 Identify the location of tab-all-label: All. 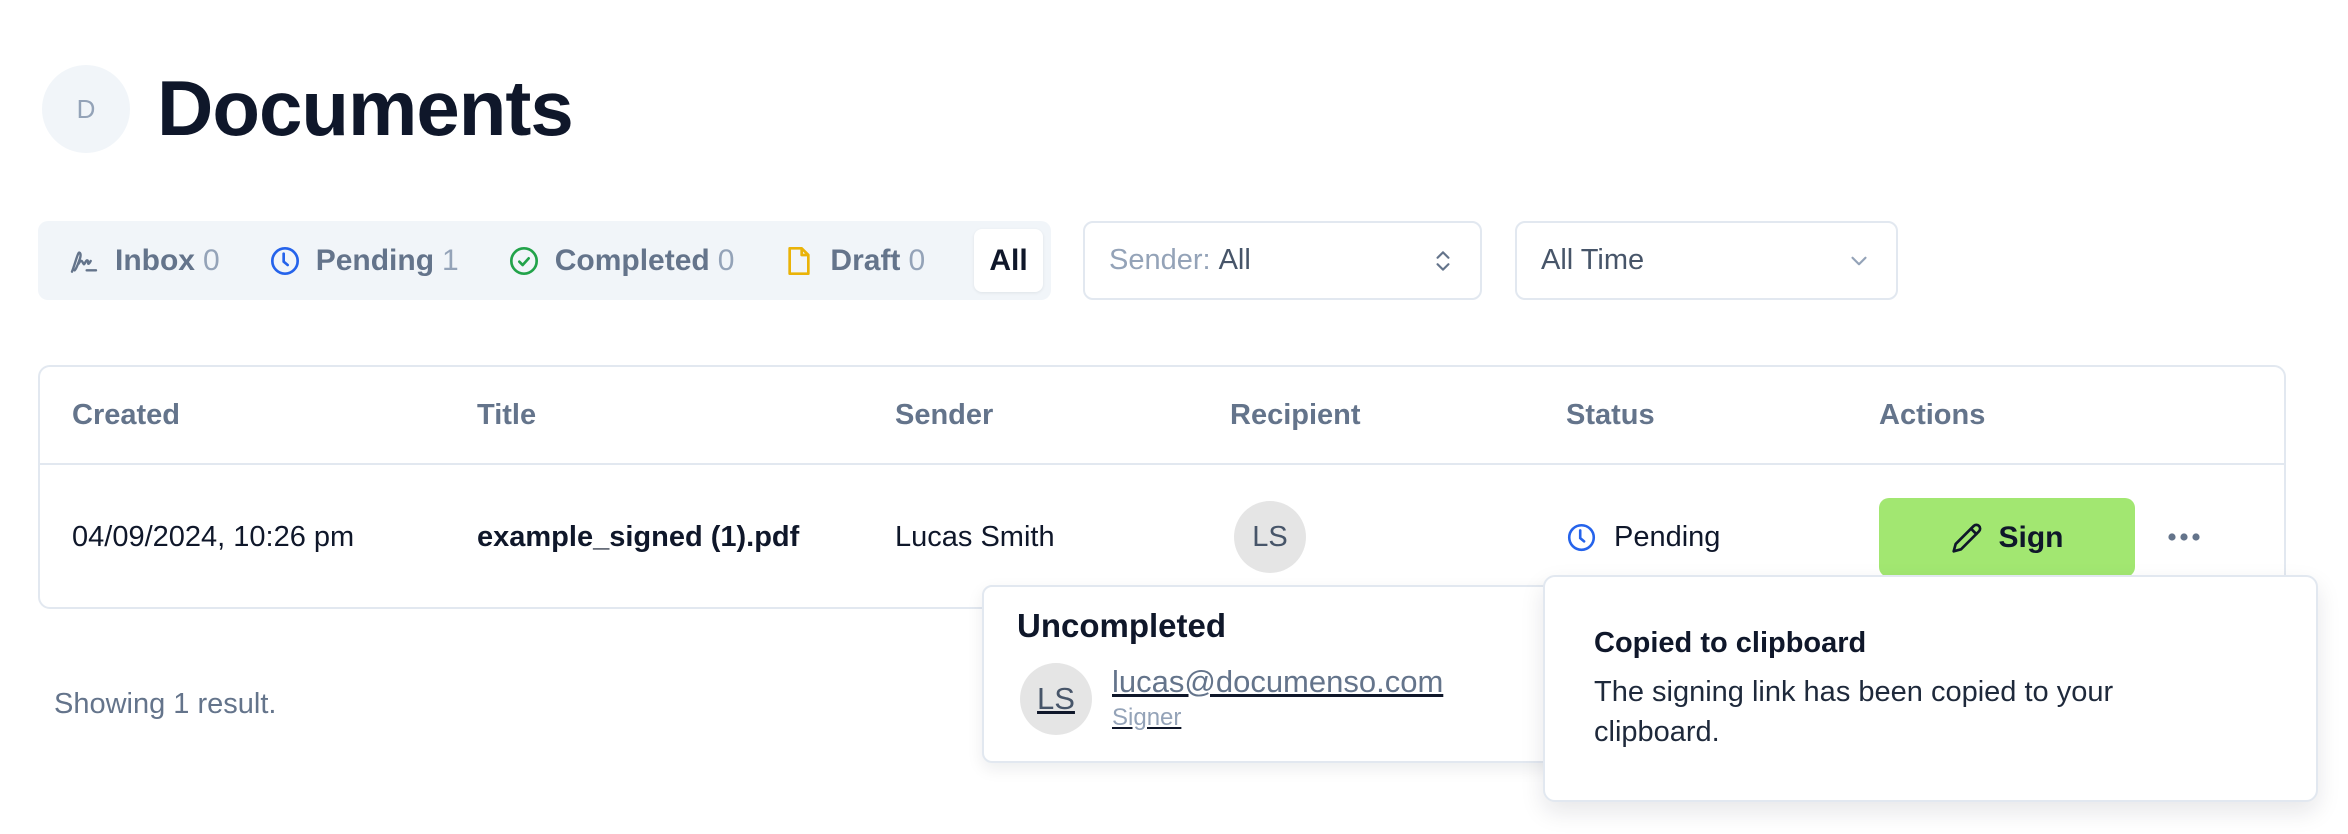
(1008, 260).